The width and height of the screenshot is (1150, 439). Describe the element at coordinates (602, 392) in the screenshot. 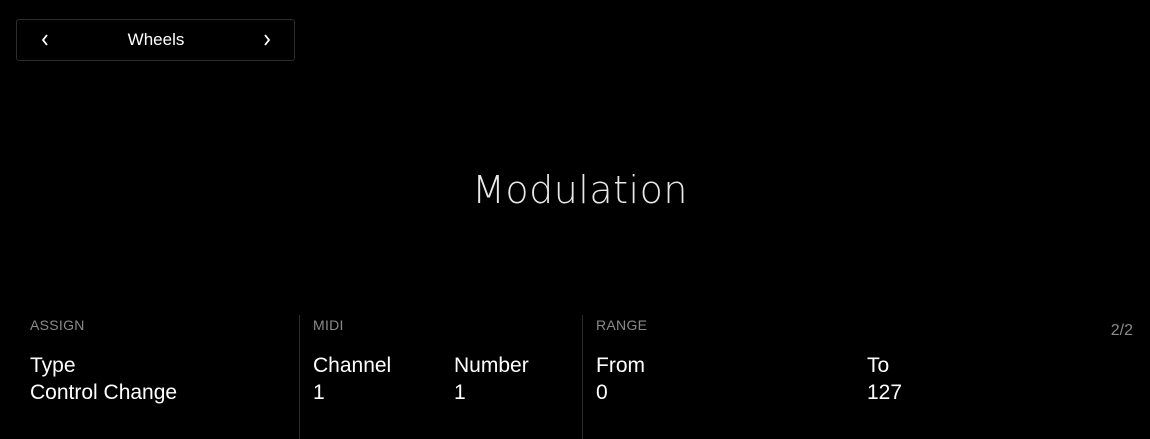

I see `param-value: 0` at that location.